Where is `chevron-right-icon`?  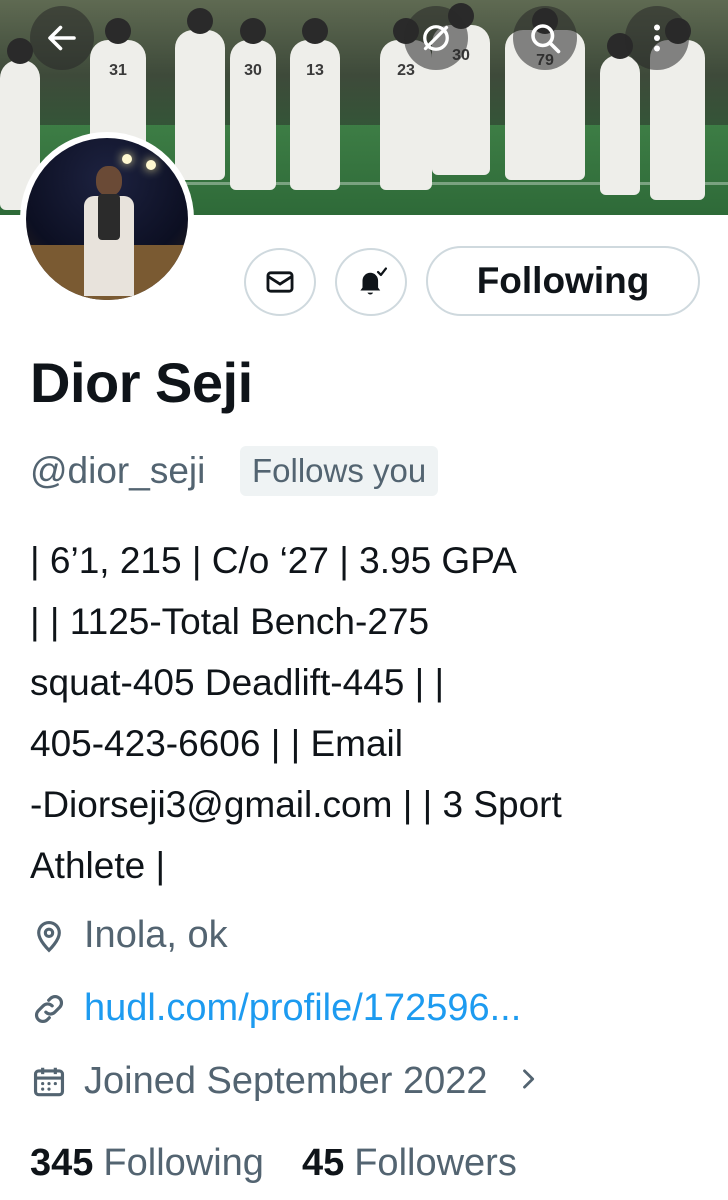 chevron-right-icon is located at coordinates (528, 1081).